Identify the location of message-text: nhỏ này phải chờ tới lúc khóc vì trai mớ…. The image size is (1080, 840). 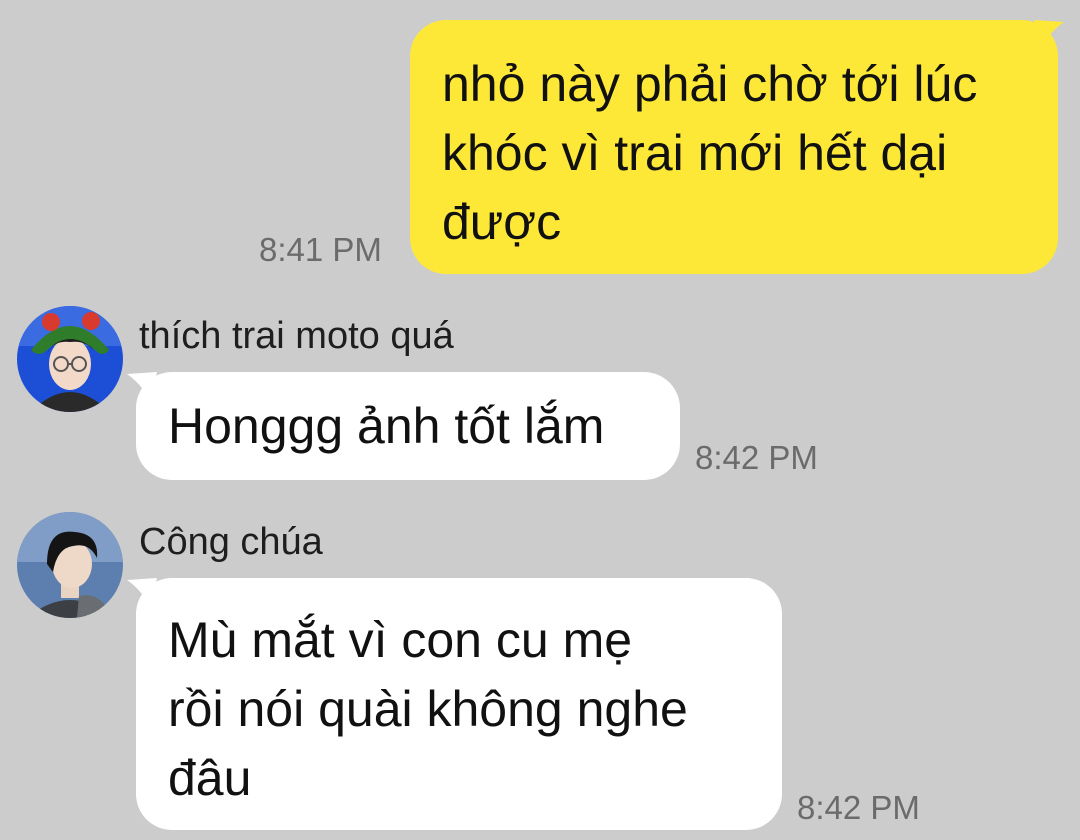
(710, 153).